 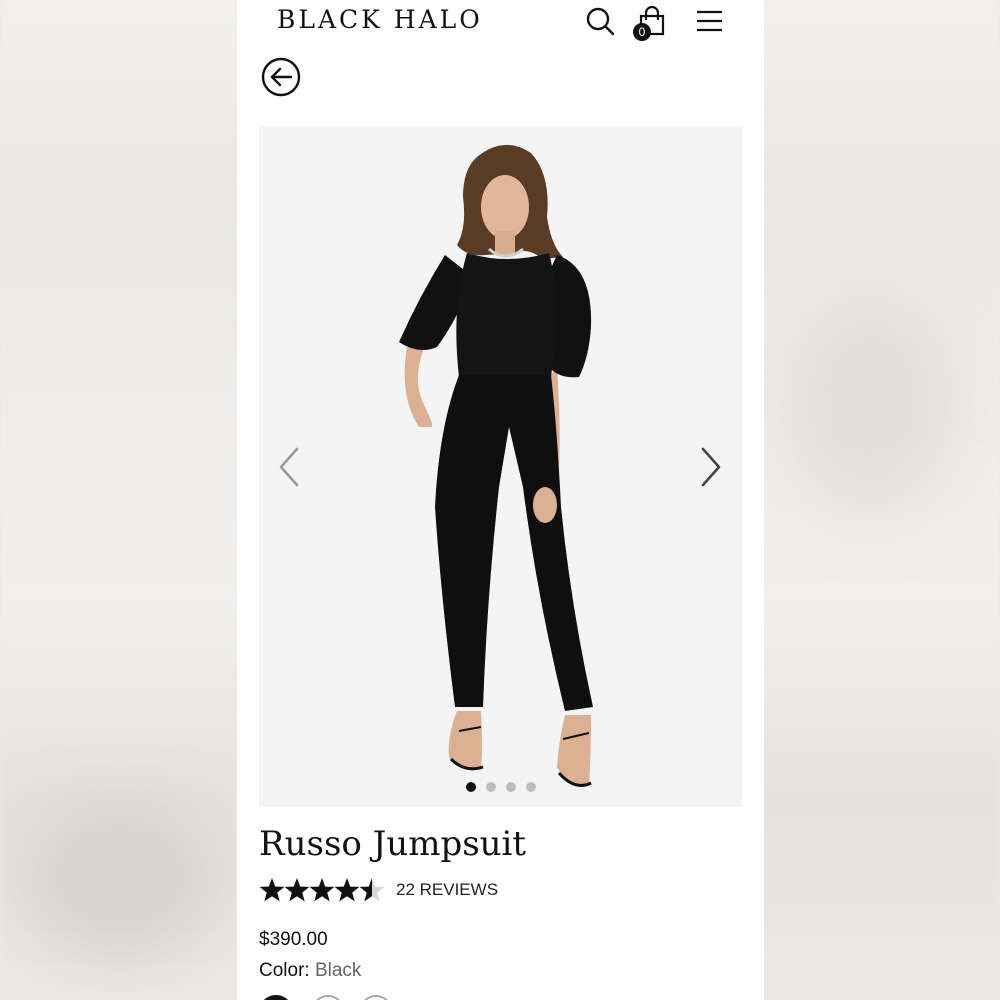 I want to click on color-selection-label: Color: Black, so click(x=310, y=971).